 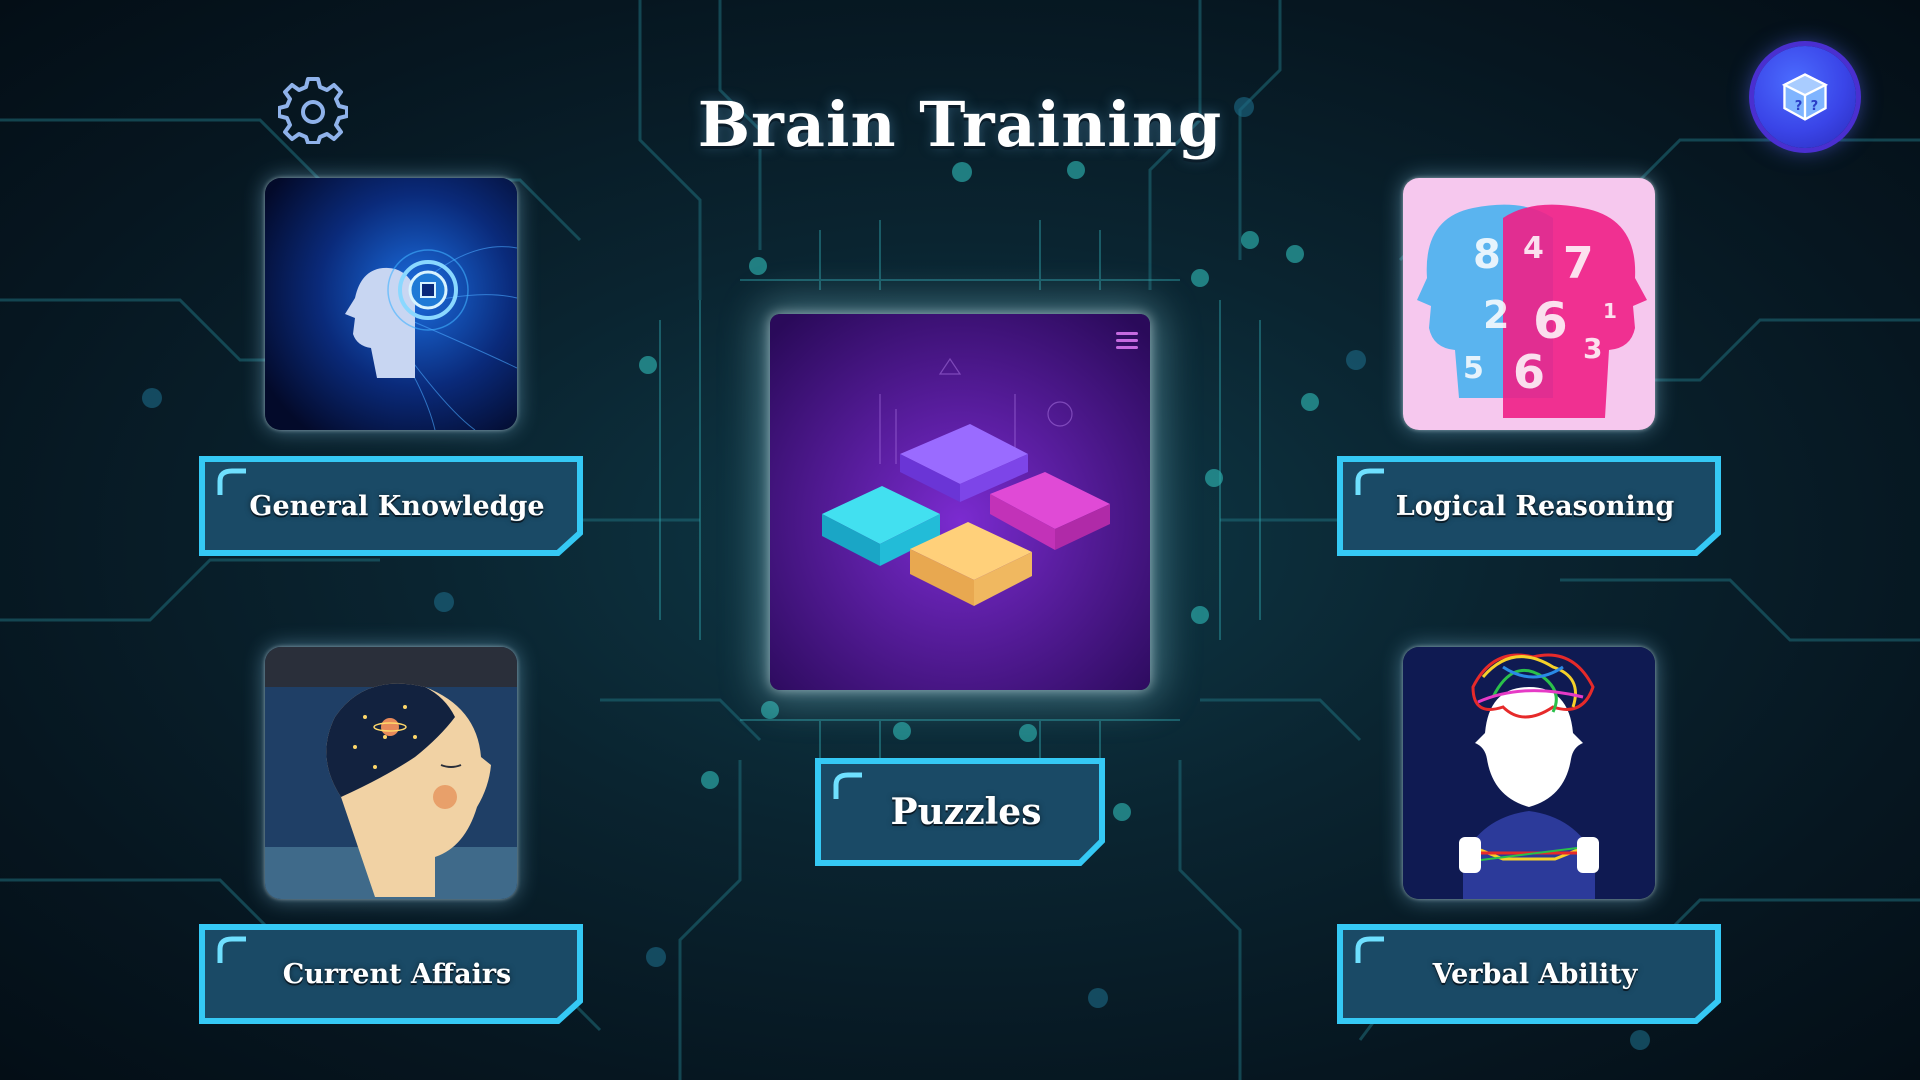 What do you see at coordinates (1496, 315) in the screenshot?
I see `svg-text: 2` at bounding box center [1496, 315].